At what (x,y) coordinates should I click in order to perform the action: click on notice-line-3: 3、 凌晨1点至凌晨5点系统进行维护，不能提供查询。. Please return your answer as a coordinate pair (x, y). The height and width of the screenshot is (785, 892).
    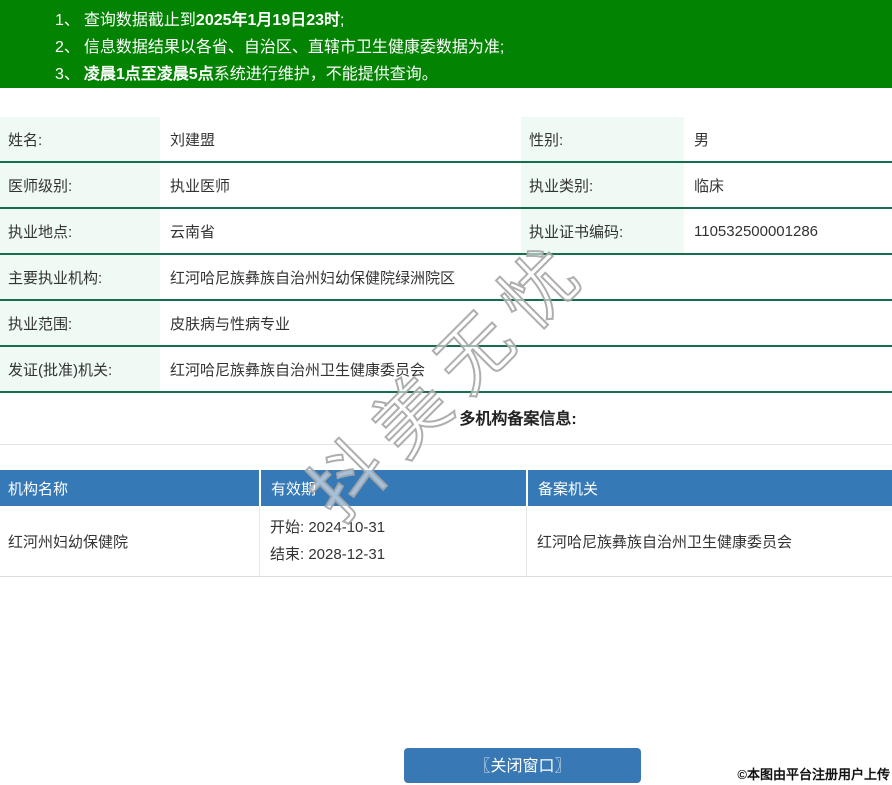
    Looking at the image, I should click on (473, 74).